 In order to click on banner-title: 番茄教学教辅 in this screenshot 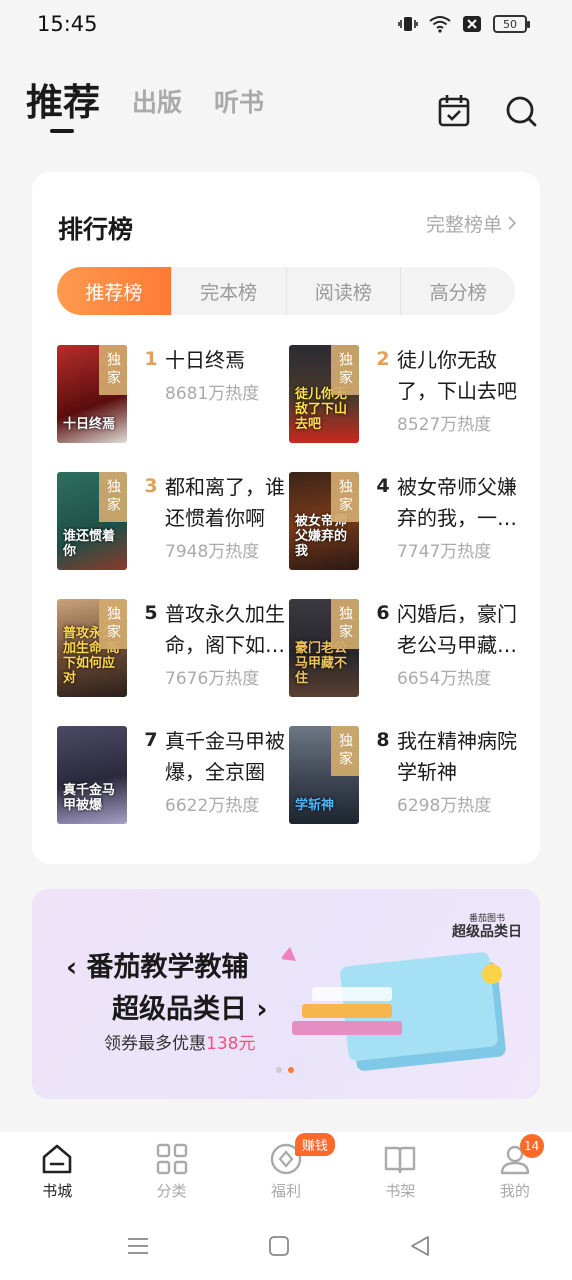, I will do `click(167, 967)`.